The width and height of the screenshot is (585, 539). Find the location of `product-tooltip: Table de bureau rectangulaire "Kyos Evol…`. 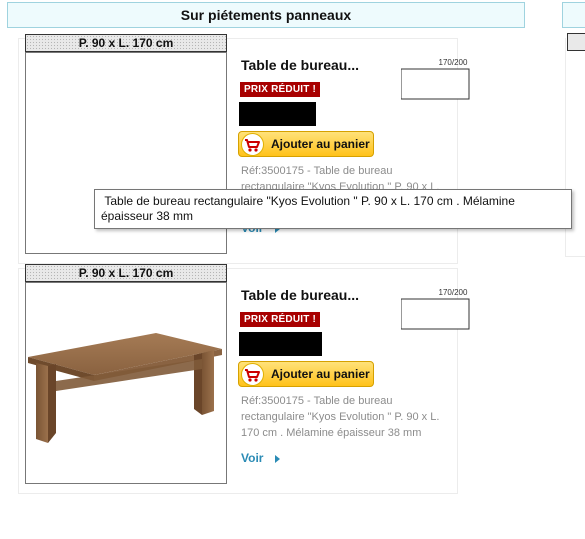

product-tooltip: Table de bureau rectangulaire "Kyos Evol… is located at coordinates (333, 209).